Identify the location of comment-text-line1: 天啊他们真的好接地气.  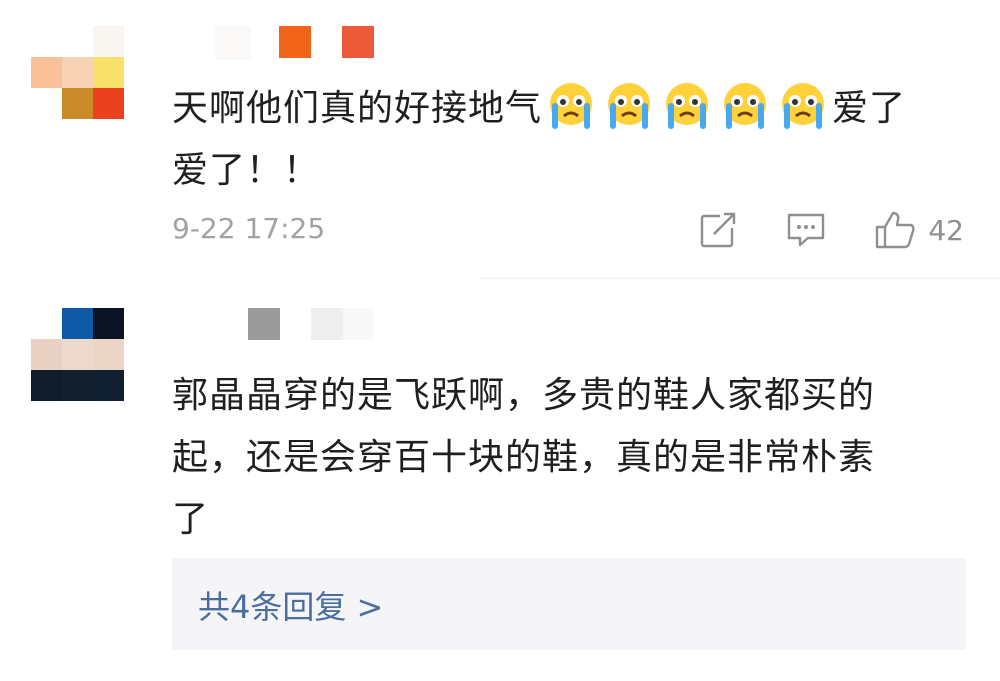
(357, 108).